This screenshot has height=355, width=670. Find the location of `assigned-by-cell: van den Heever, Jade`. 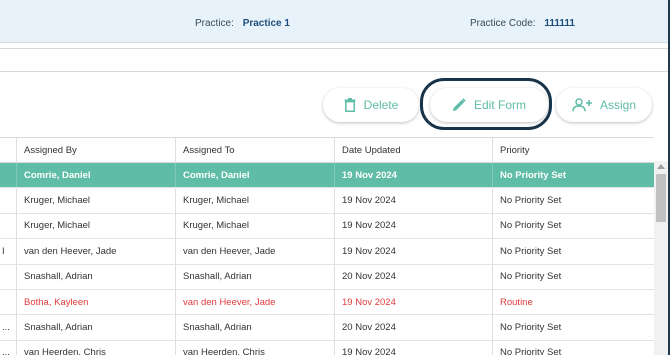

assigned-by-cell: van den Heever, Jade is located at coordinates (96, 251).